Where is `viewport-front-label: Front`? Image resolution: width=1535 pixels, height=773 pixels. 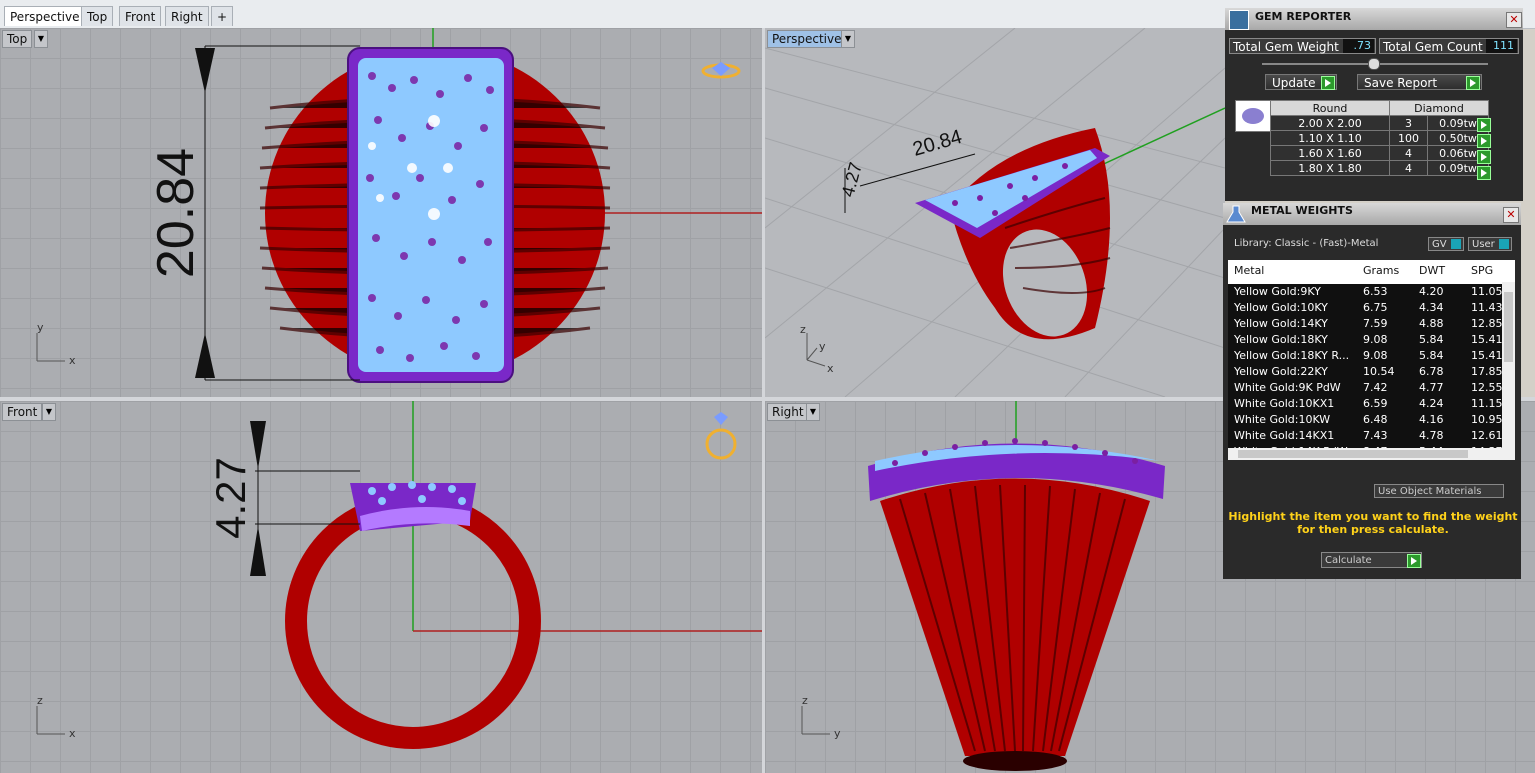
viewport-front-label: Front is located at coordinates (22, 412).